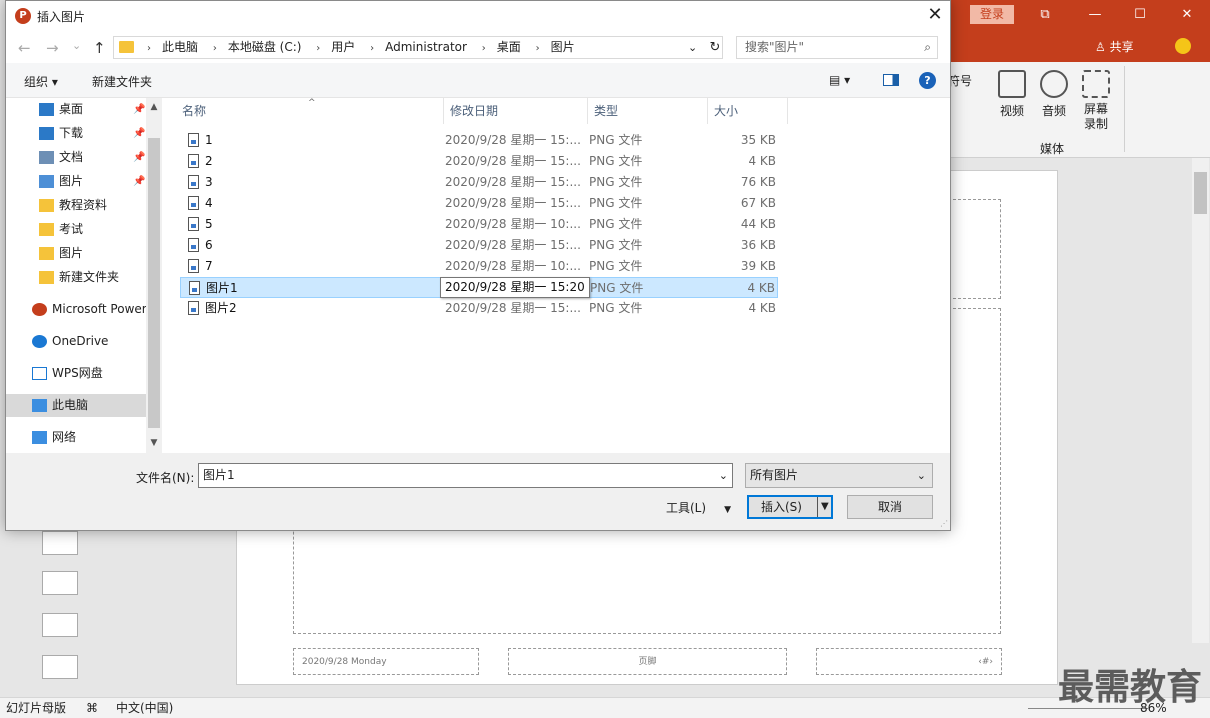 The image size is (1210, 718). What do you see at coordinates (221, 308) in the screenshot?
I see `file-name: 图片2` at bounding box center [221, 308].